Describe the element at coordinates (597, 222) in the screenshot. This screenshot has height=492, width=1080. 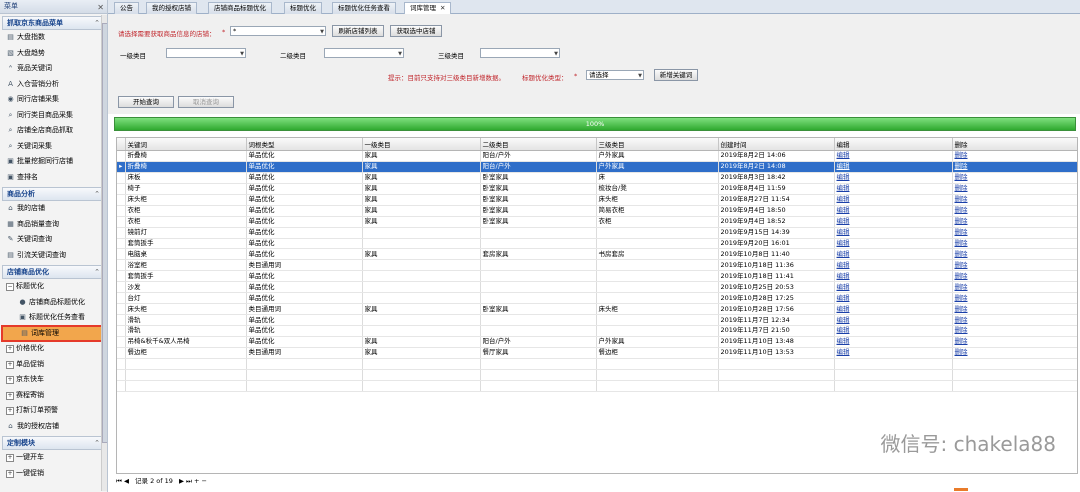
I see `table-row: 衣柜 单品优化 家具 卧室家具 衣柜 2019年9月4日 18:52 编辑 删除` at that location.